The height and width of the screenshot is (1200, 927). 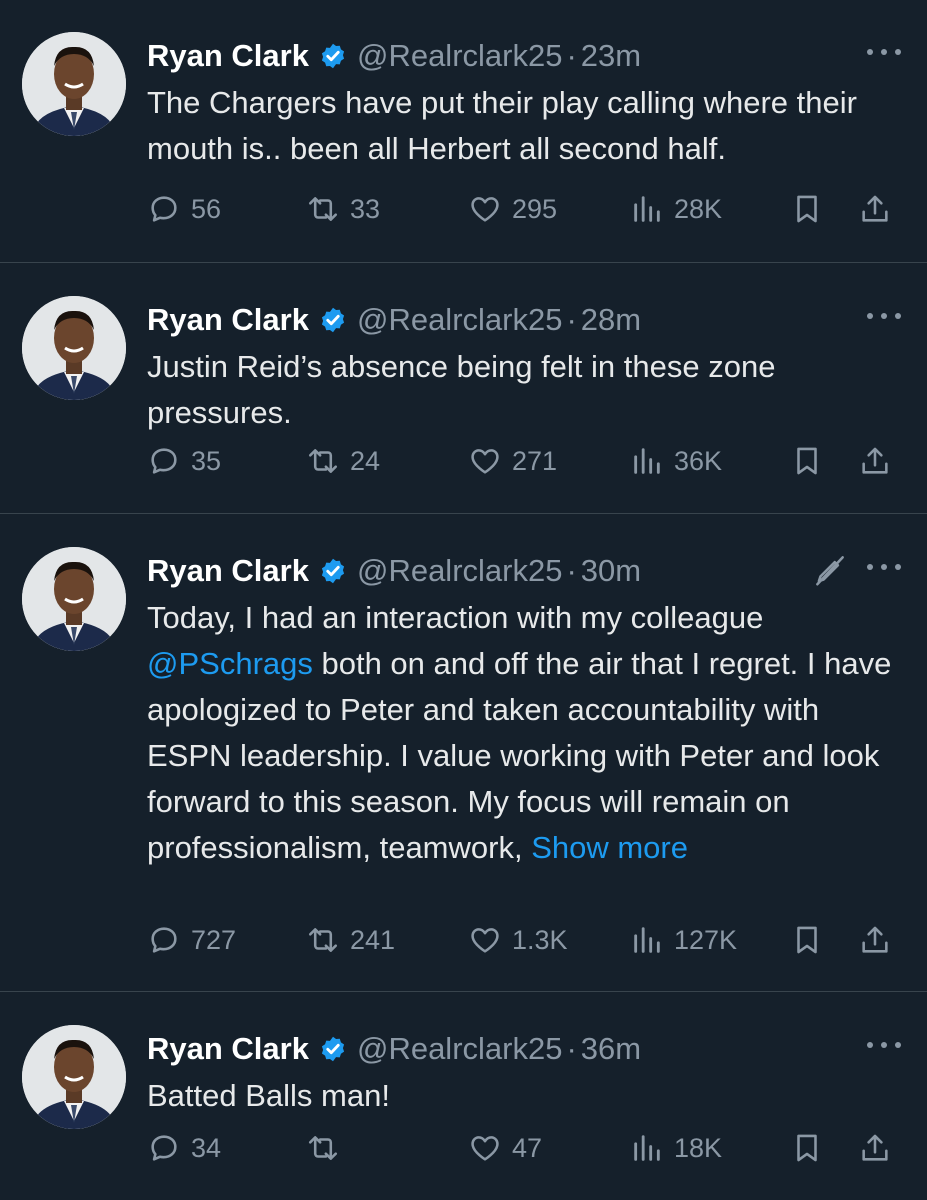 I want to click on tweet-text: Batted Balls man!, so click(x=268, y=1095).